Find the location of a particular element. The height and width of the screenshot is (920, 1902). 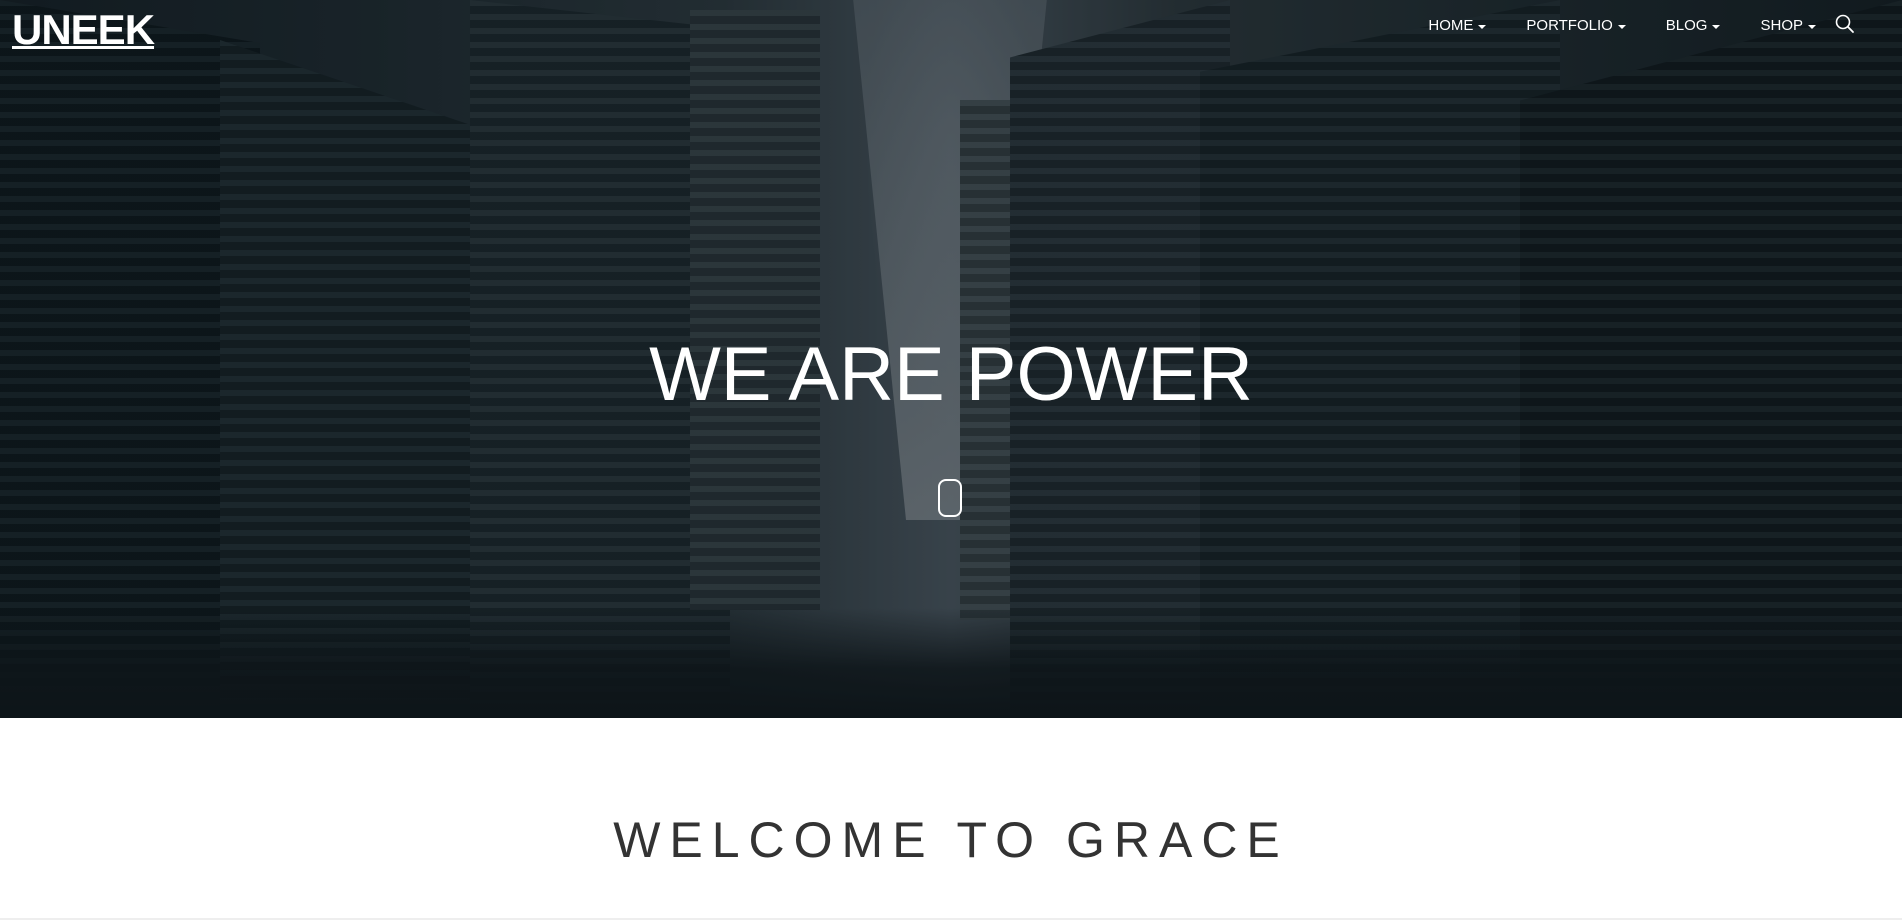

nav-item-label: BLOG is located at coordinates (1686, 25).